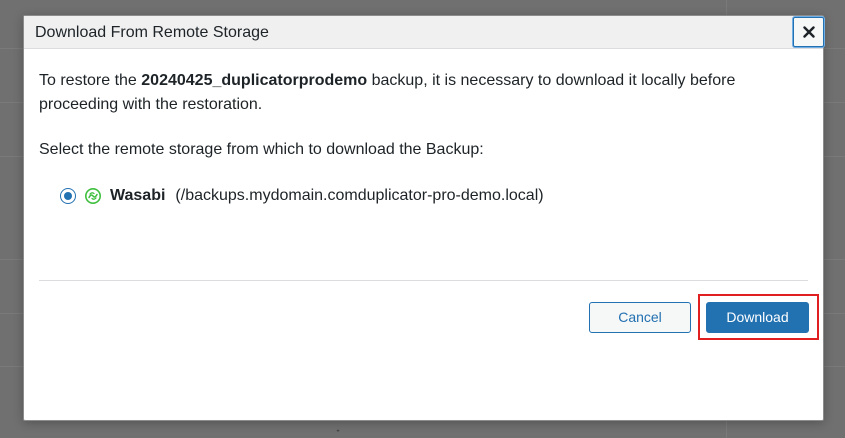  I want to click on close-icon, so click(808, 32).